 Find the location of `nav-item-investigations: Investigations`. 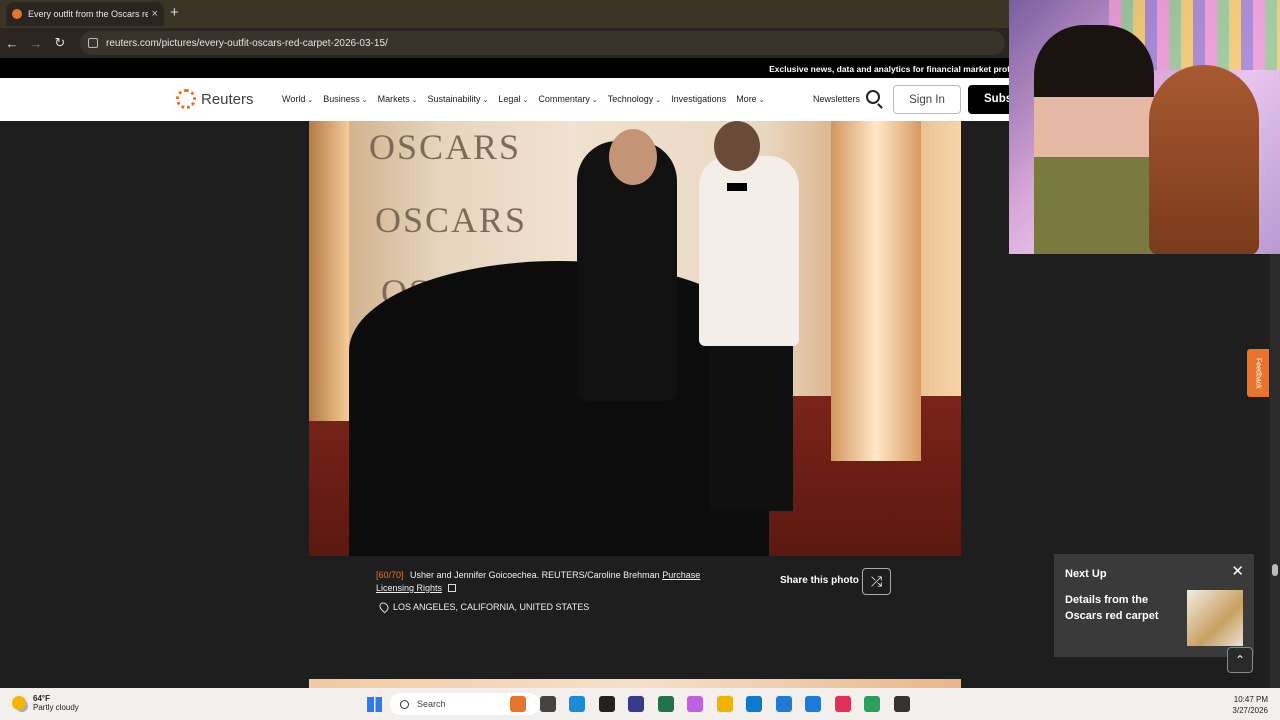

nav-item-investigations: Investigations is located at coordinates (698, 99).